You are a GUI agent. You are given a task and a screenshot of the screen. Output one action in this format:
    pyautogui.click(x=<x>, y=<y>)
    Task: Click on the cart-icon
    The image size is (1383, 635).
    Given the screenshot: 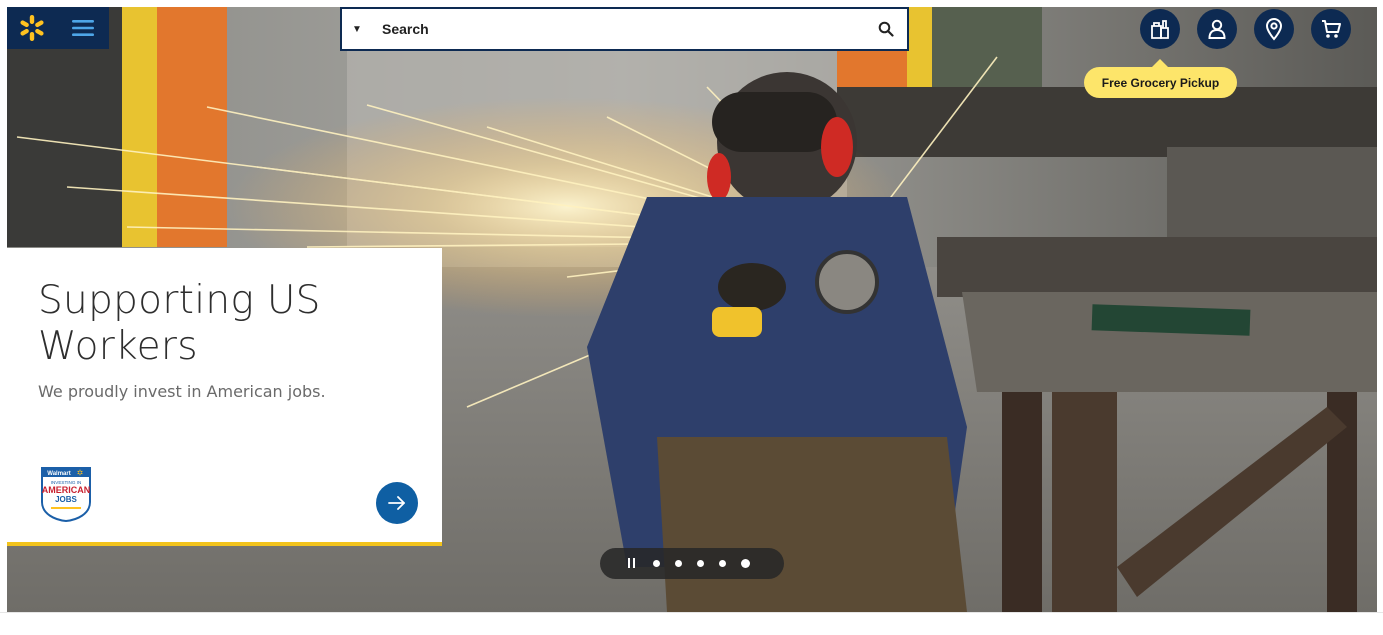 What is the action you would take?
    pyautogui.click(x=1331, y=29)
    